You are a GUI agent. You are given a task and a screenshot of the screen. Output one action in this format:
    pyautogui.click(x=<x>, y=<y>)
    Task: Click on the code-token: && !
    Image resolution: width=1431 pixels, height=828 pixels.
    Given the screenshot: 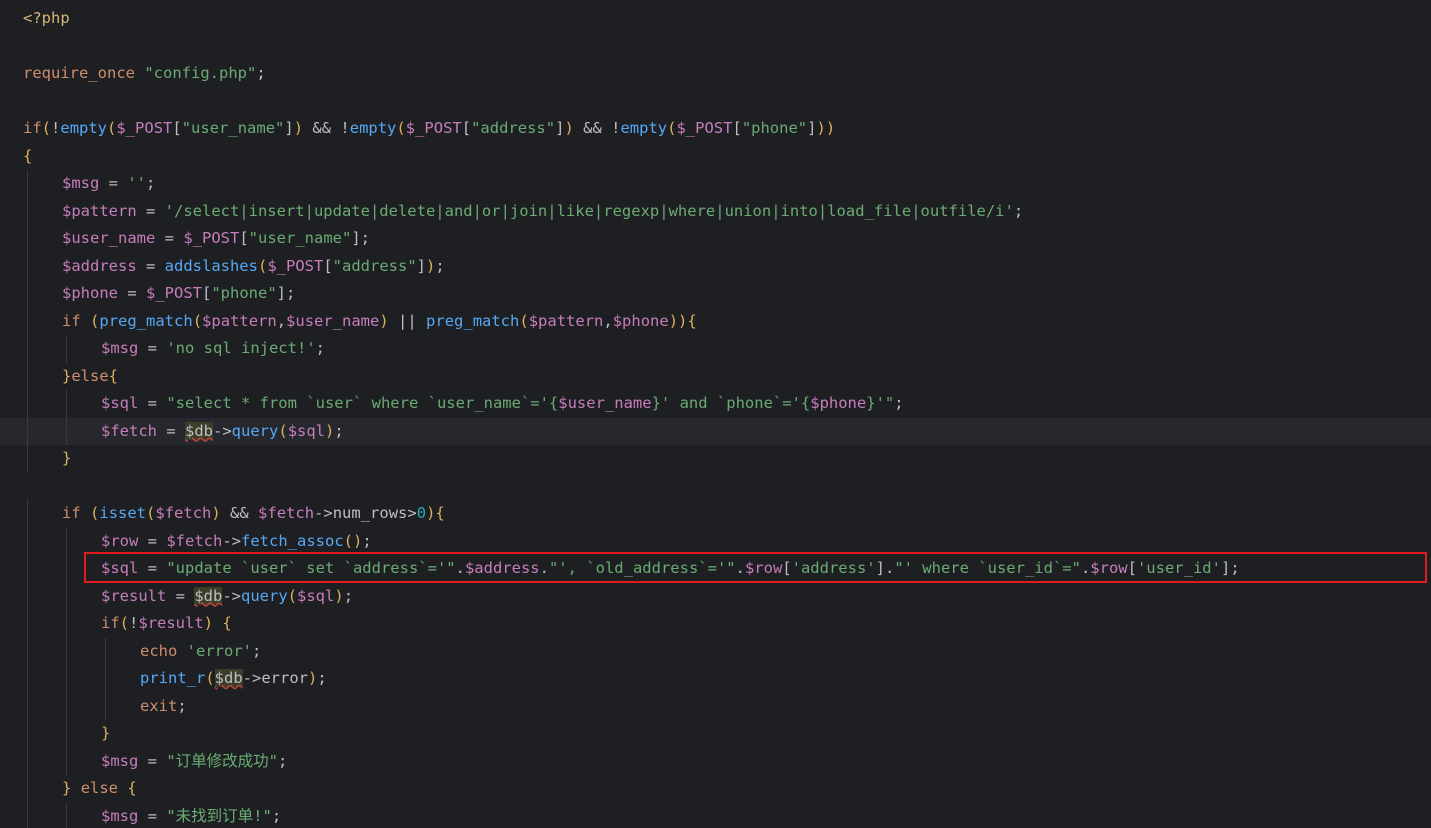 What is the action you would take?
    pyautogui.click(x=326, y=128)
    